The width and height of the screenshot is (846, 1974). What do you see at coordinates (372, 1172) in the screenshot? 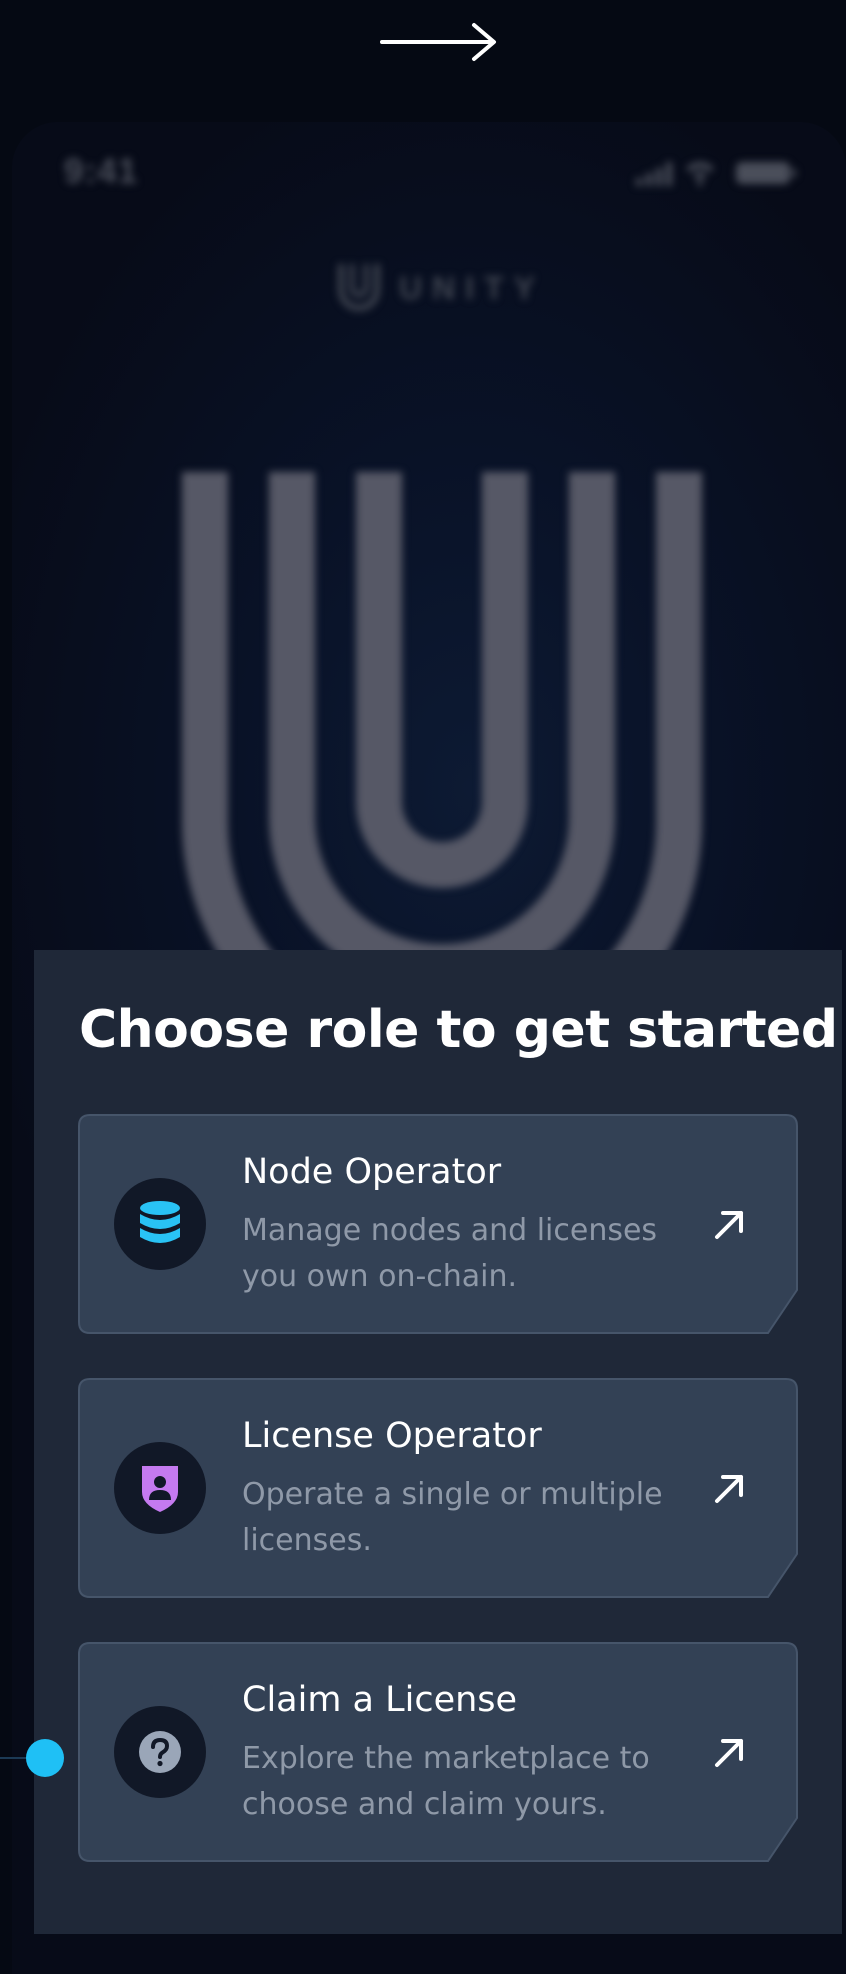
I see `card-title: Node Operator` at bounding box center [372, 1172].